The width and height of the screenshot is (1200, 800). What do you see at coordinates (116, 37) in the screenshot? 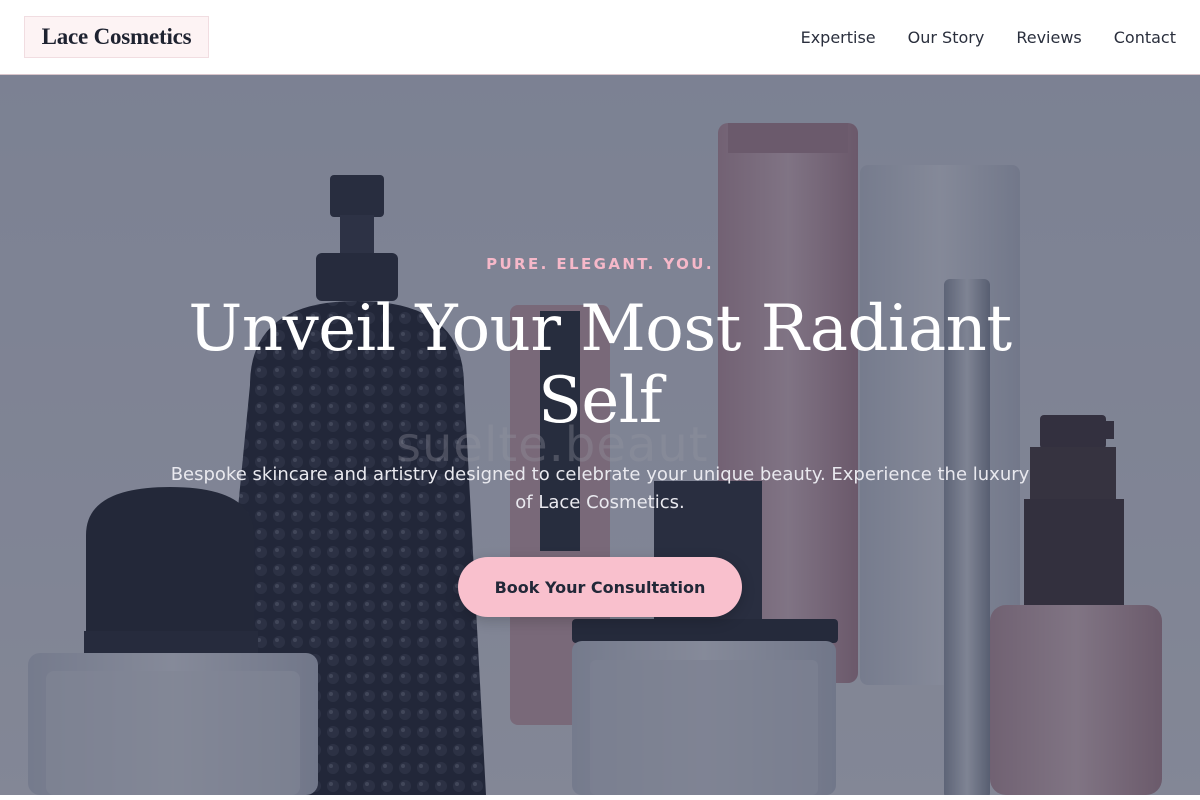
I see `brand-logo: Lace Cosmetics` at bounding box center [116, 37].